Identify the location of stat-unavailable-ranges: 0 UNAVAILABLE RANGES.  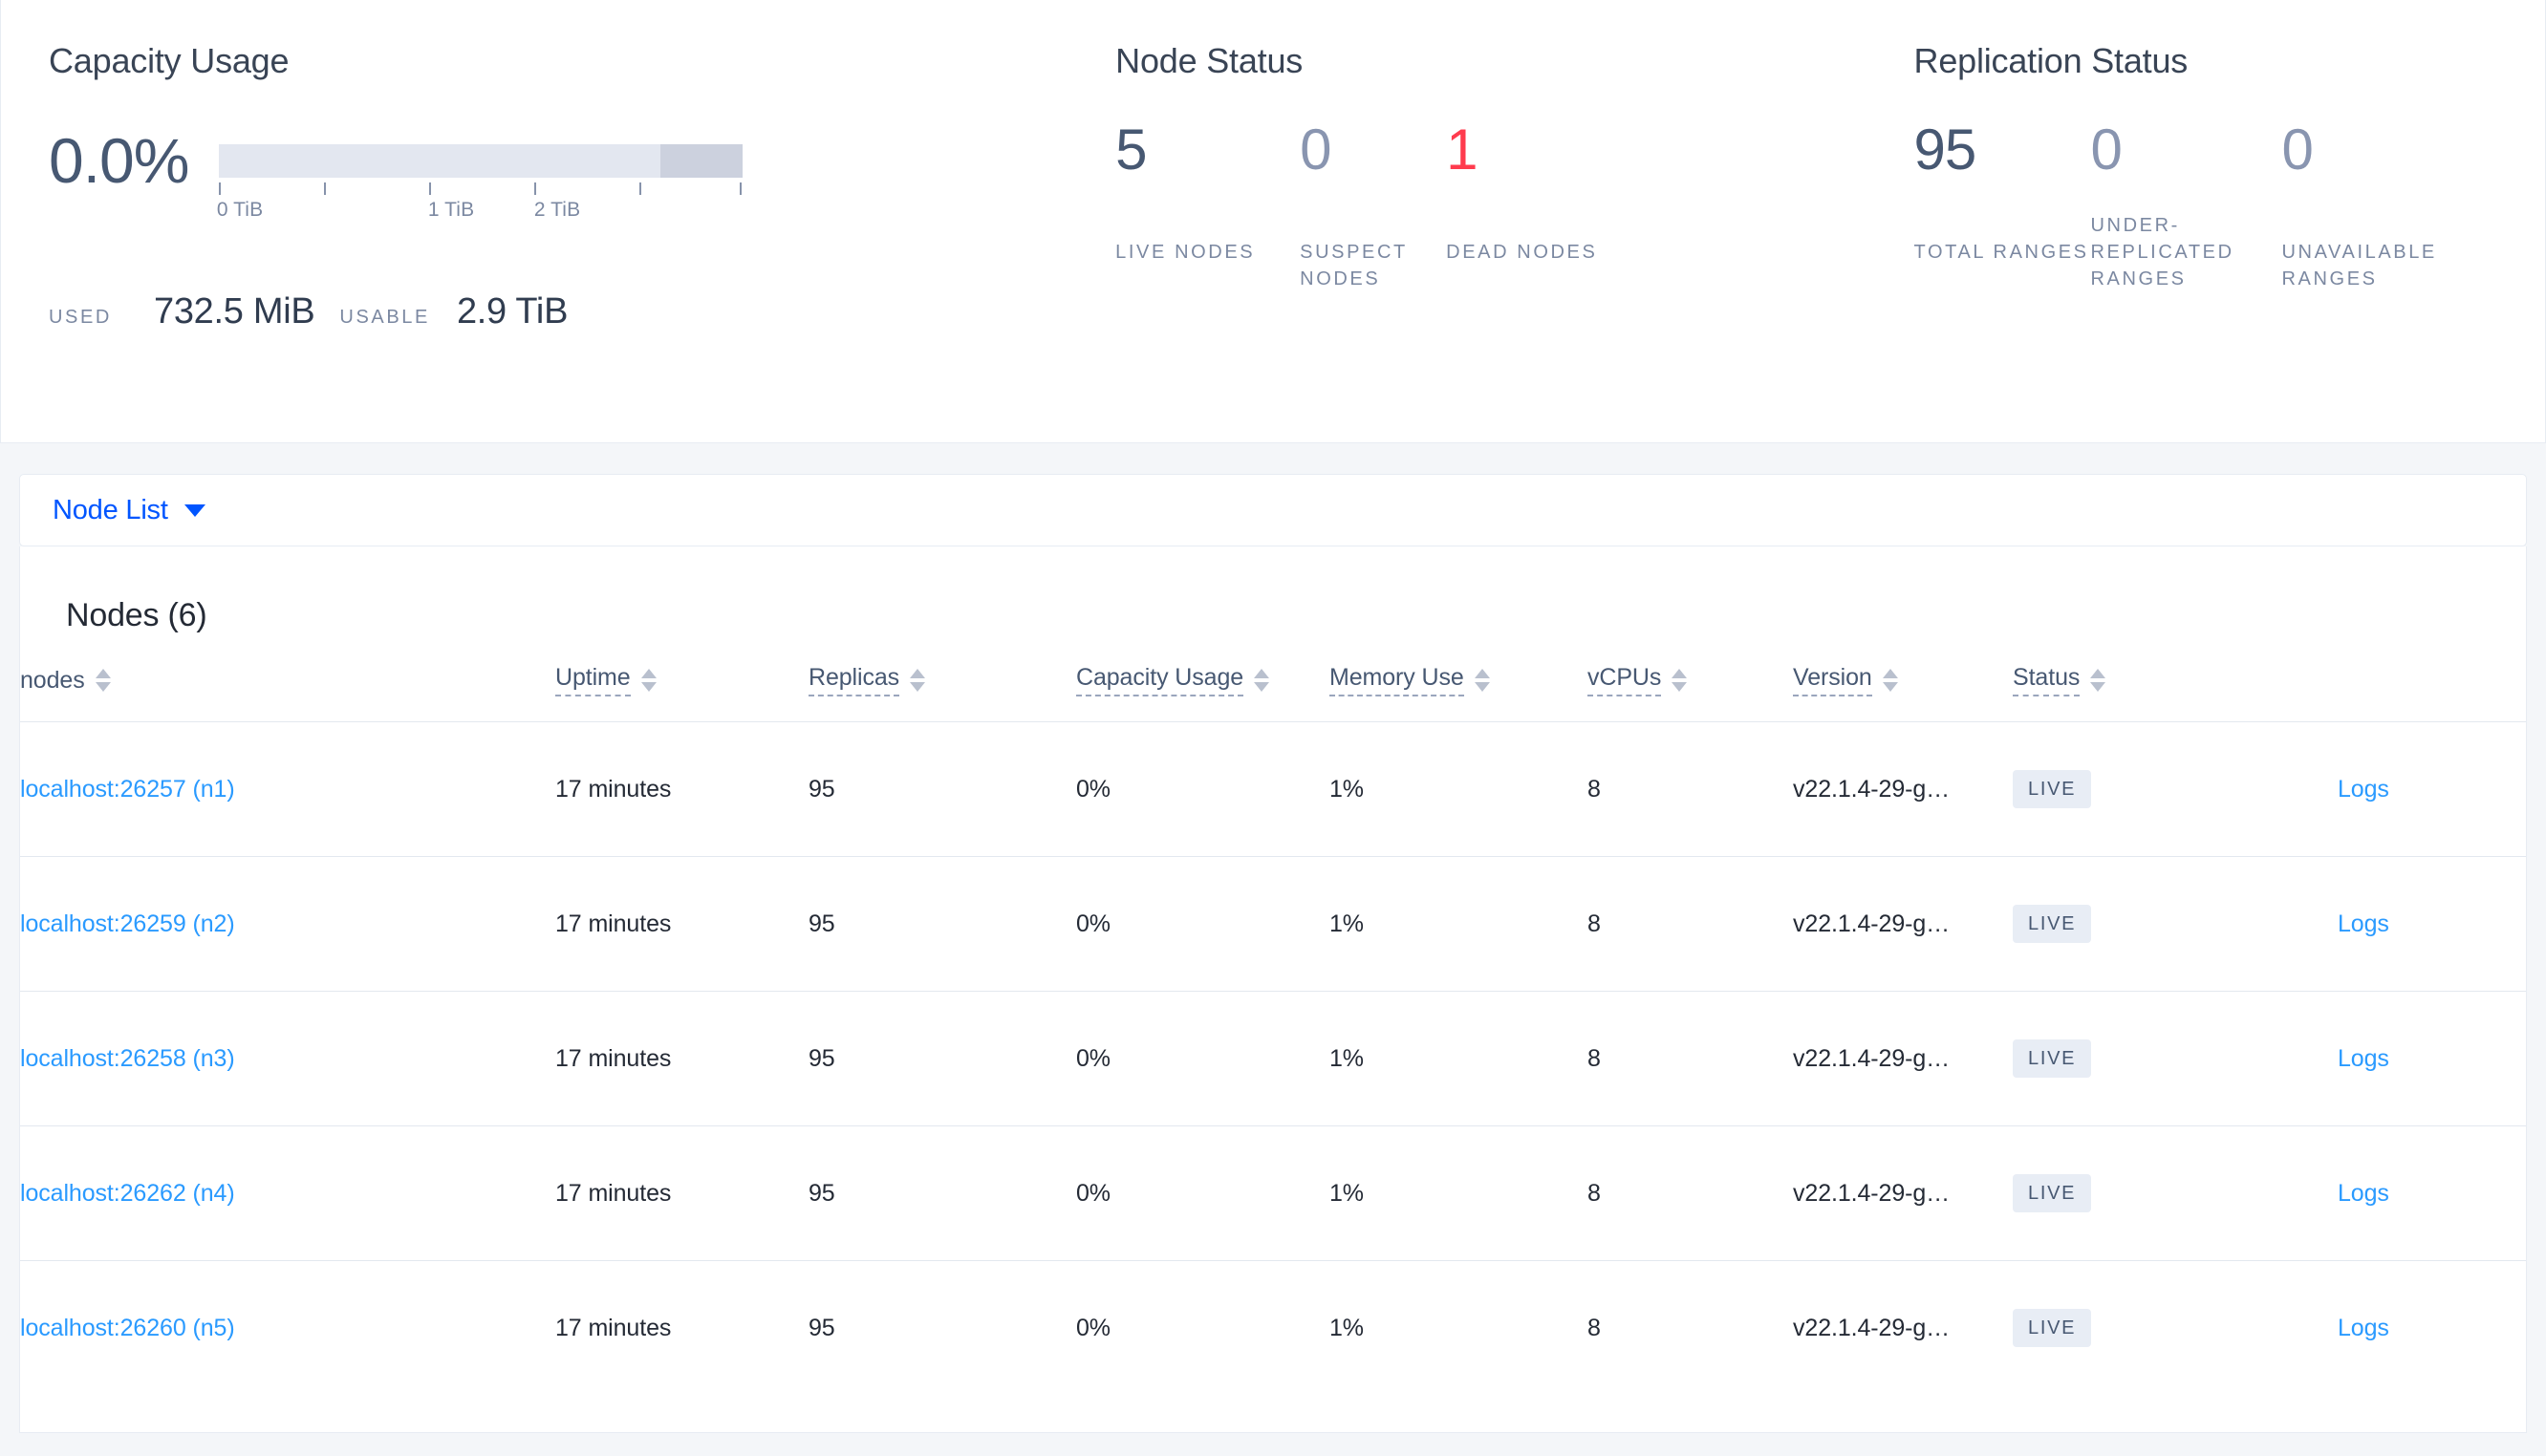
(2377, 204).